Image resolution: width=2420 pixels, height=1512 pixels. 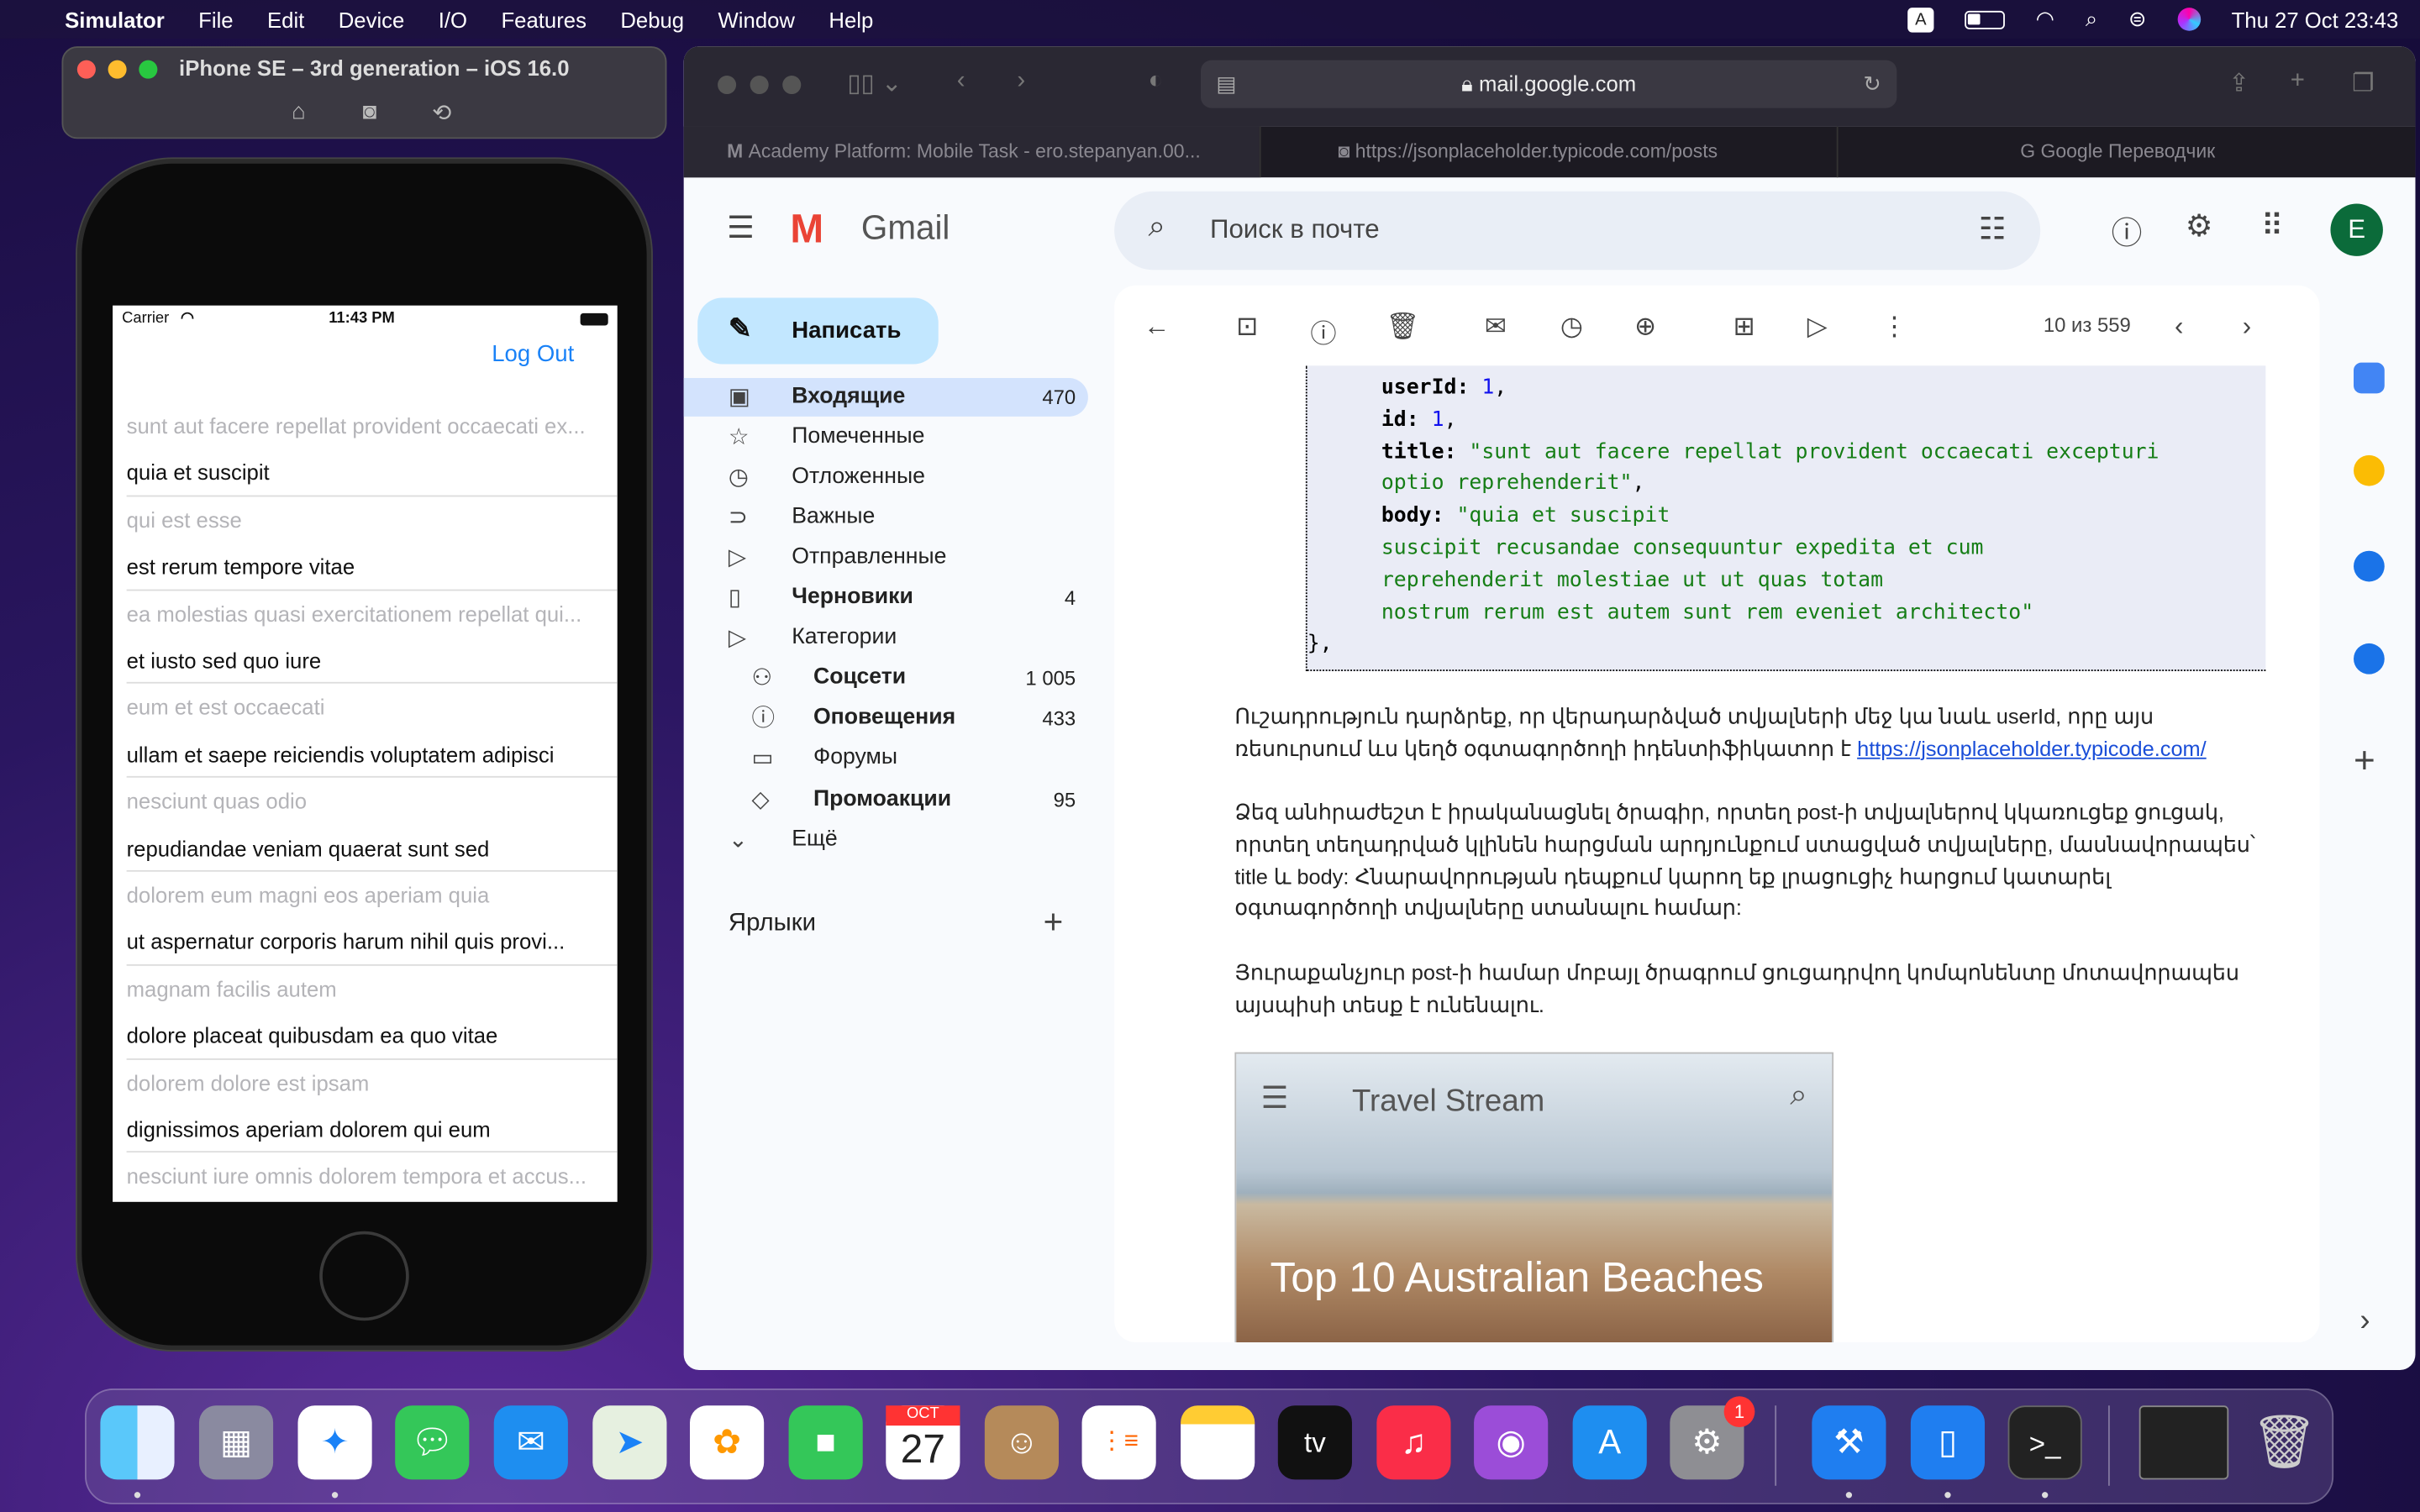 What do you see at coordinates (756, 19) in the screenshot?
I see `menu-window: Window` at bounding box center [756, 19].